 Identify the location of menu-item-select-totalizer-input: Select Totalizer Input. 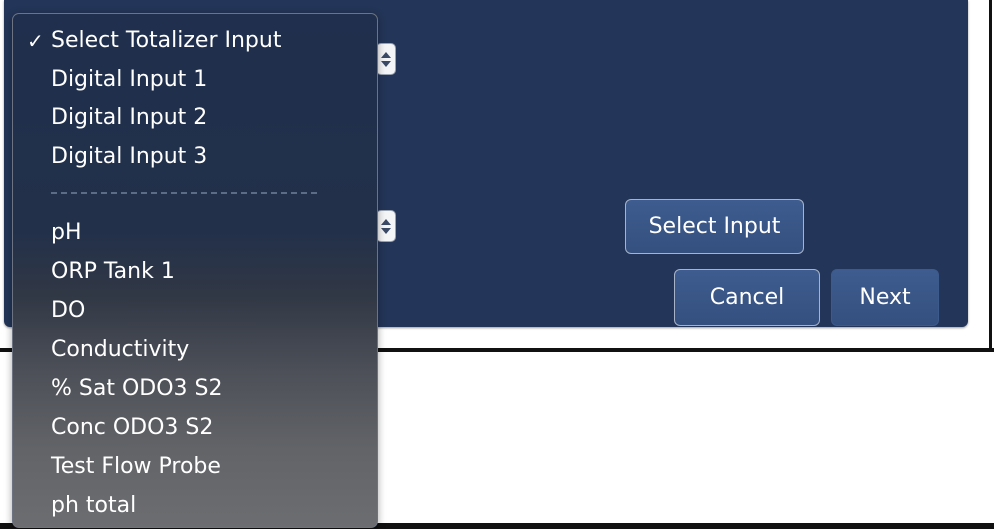
(166, 41).